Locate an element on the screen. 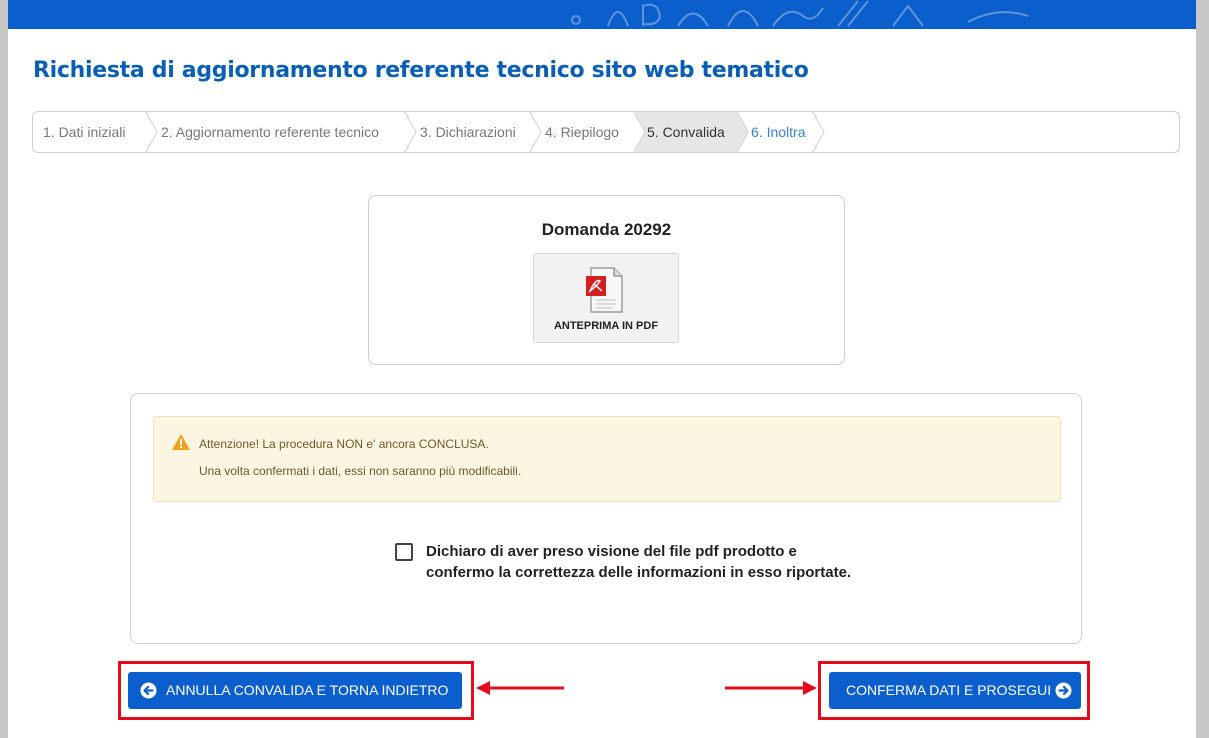 This screenshot has width=1209, height=738. right-scroll-gutter is located at coordinates (1202, 369).